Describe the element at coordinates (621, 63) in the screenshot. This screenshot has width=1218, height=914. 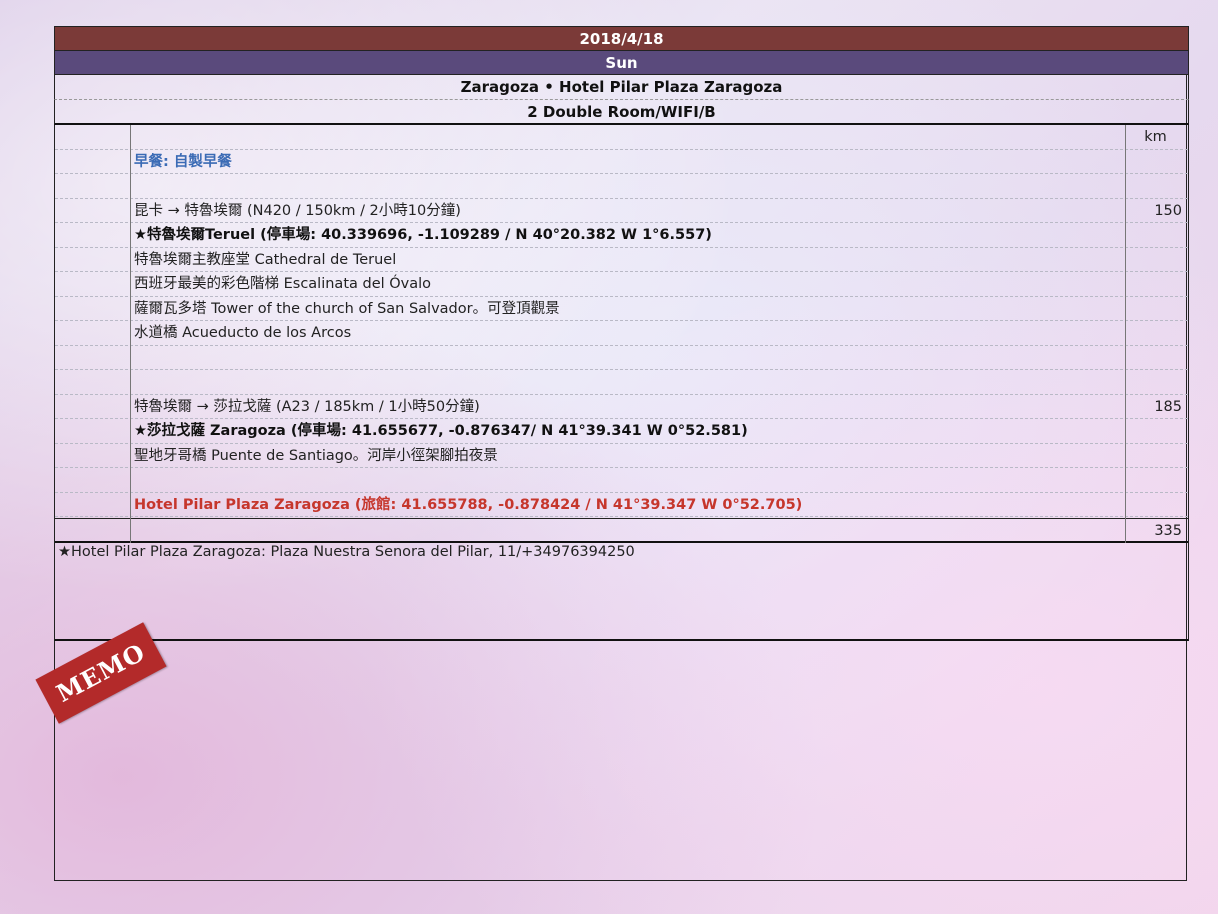
I see `day-header: Sun` at that location.